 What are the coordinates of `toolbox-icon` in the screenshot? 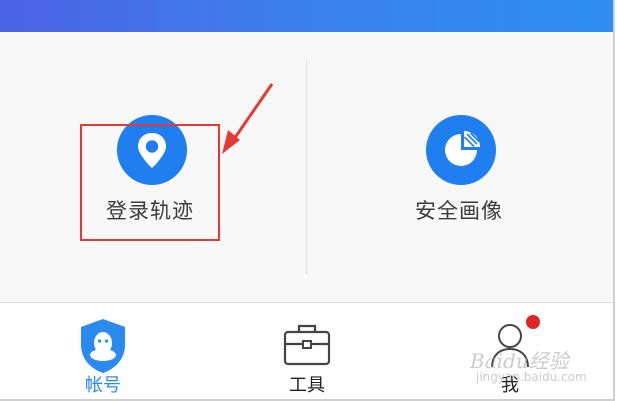 It's located at (307, 345).